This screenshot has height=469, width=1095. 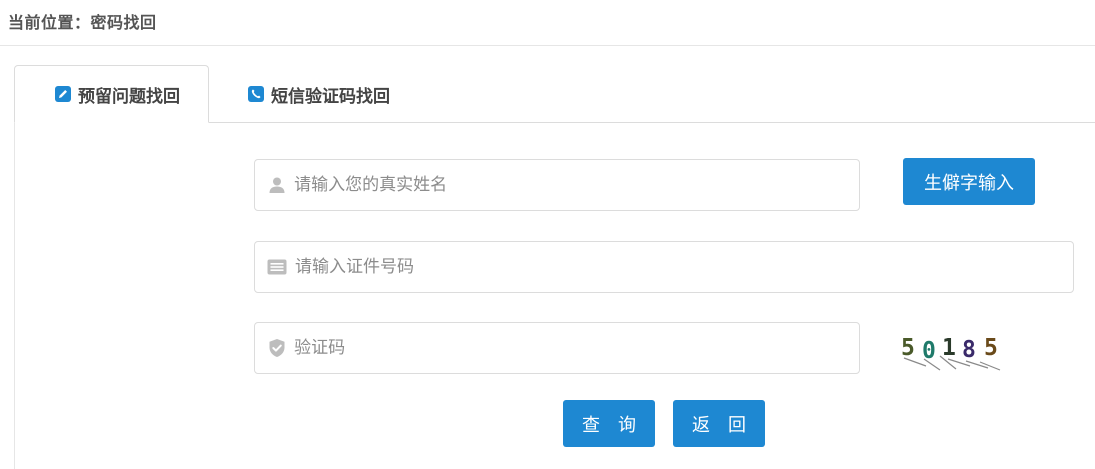 I want to click on captcha-char: 0, so click(x=929, y=351).